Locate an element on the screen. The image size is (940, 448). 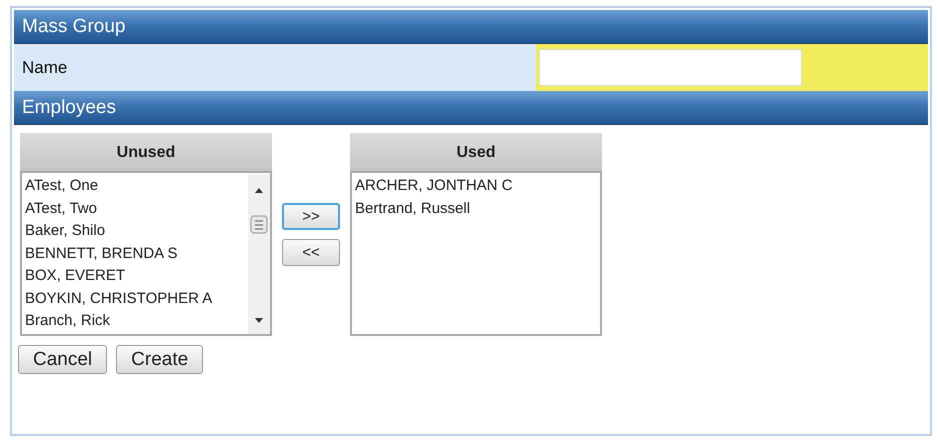
add-button: >> is located at coordinates (311, 216).